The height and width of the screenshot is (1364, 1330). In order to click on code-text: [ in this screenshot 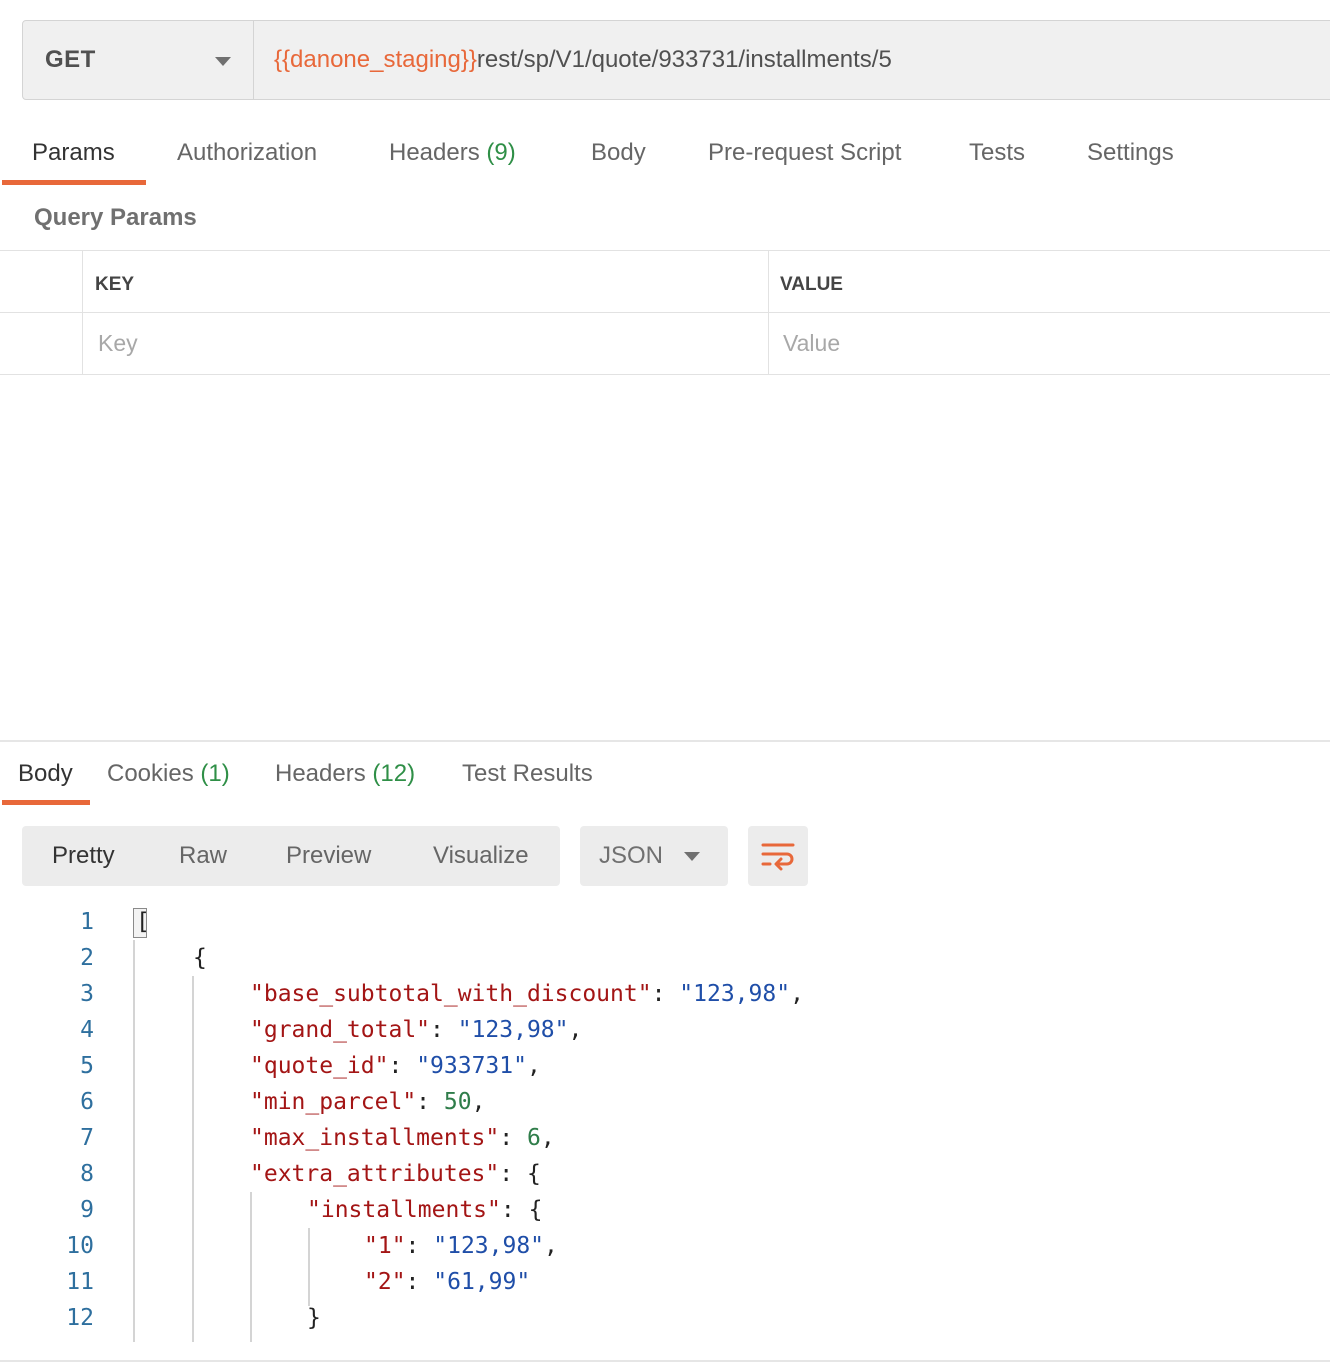, I will do `click(143, 922)`.